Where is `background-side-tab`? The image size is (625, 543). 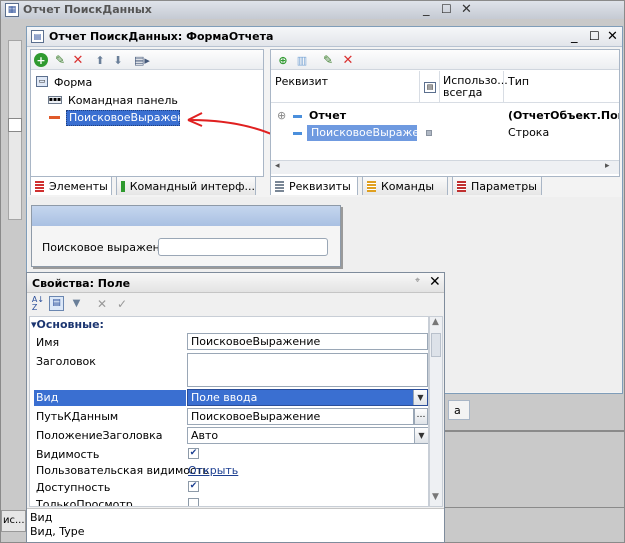 background-side-tab is located at coordinates (15, 125).